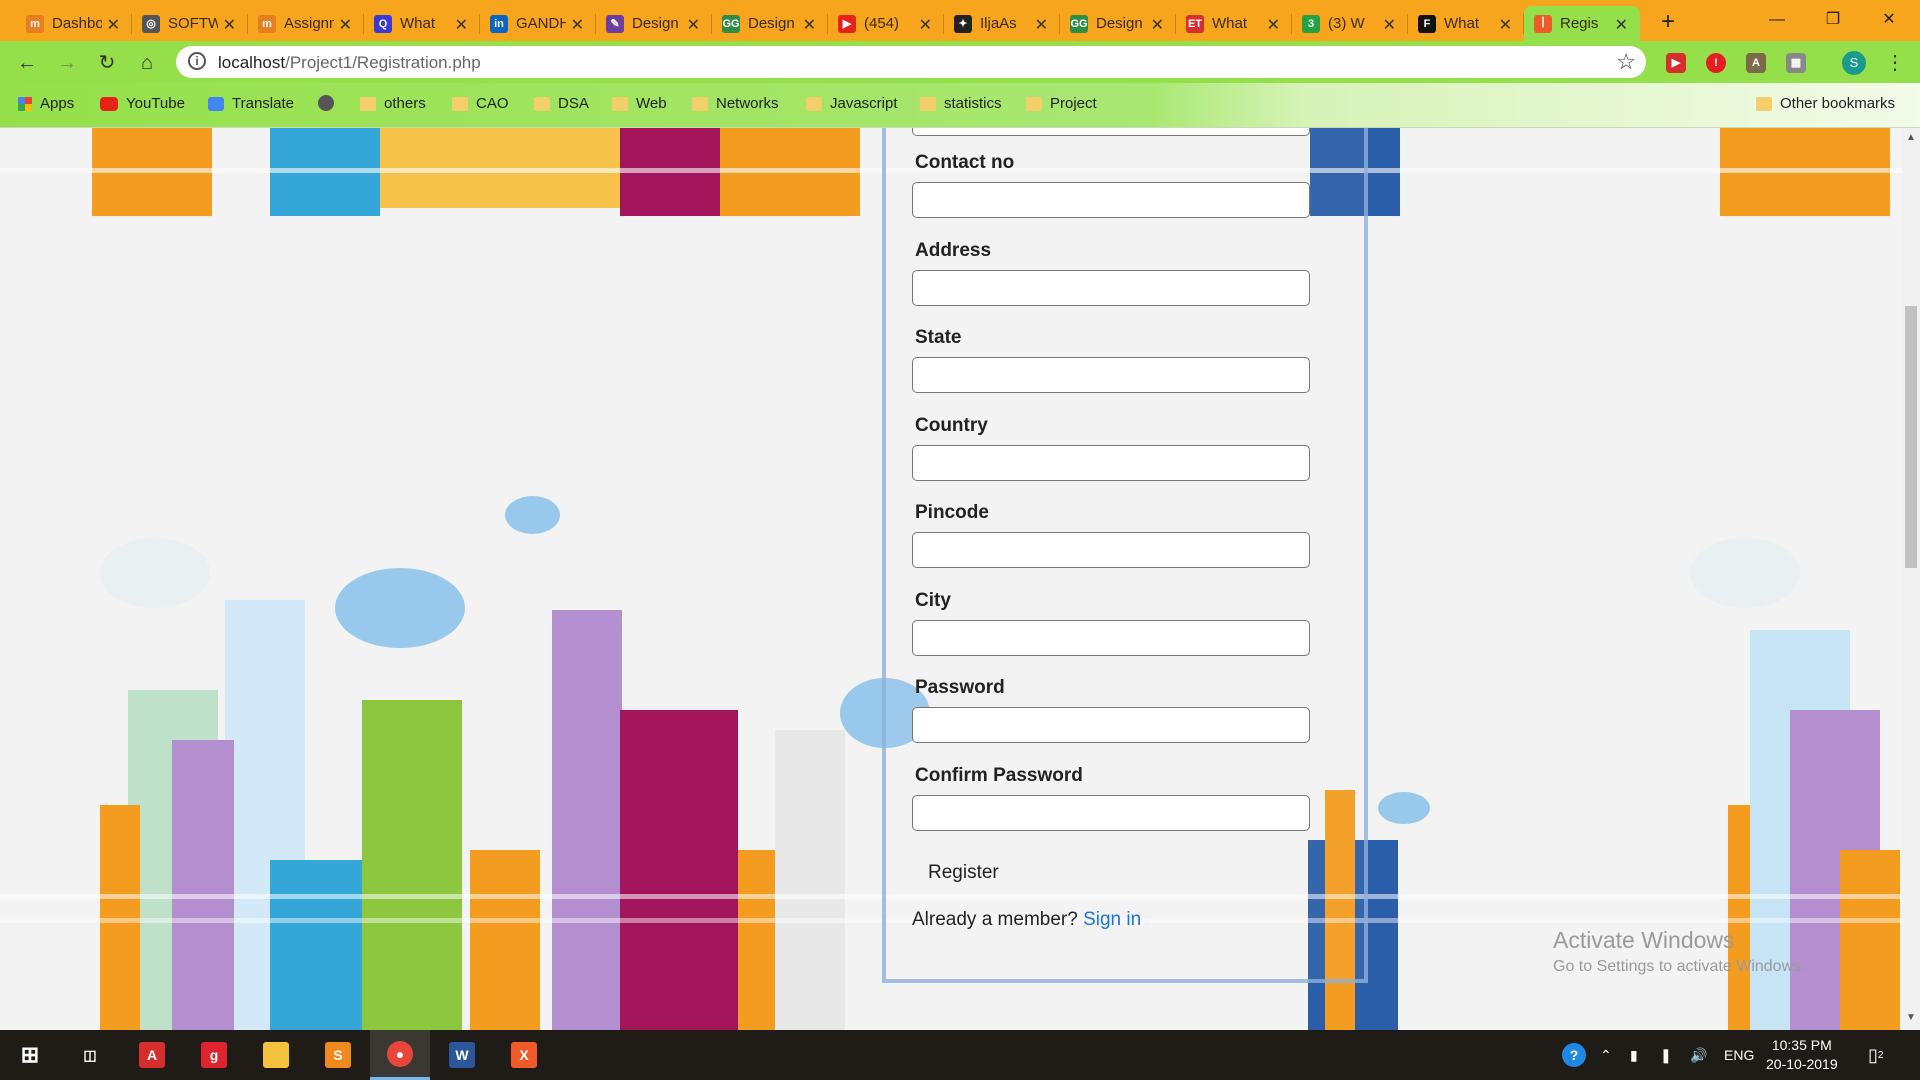 This screenshot has height=1080, width=1920. What do you see at coordinates (852, 103) in the screenshot?
I see `bookmark-javascript: Javascript` at bounding box center [852, 103].